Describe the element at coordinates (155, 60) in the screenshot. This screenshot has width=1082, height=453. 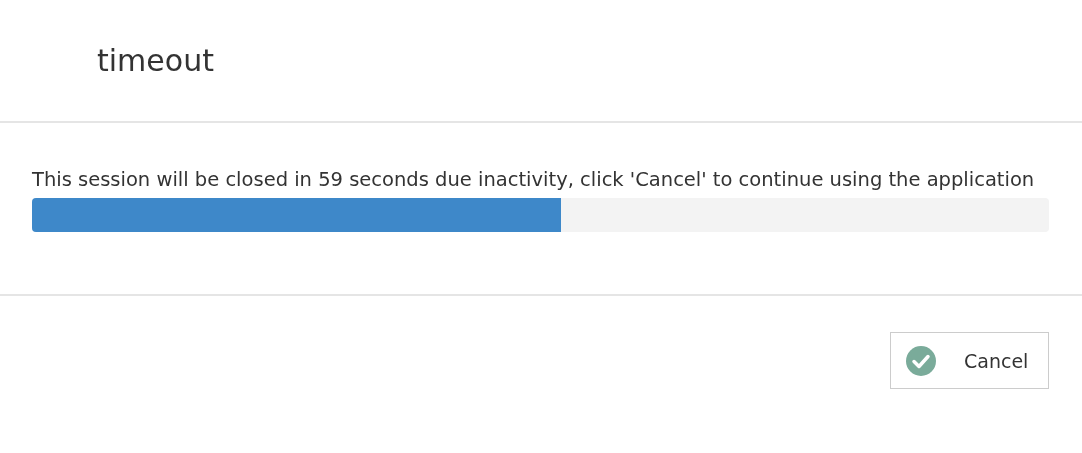
I see `dialog-title: timeout` at that location.